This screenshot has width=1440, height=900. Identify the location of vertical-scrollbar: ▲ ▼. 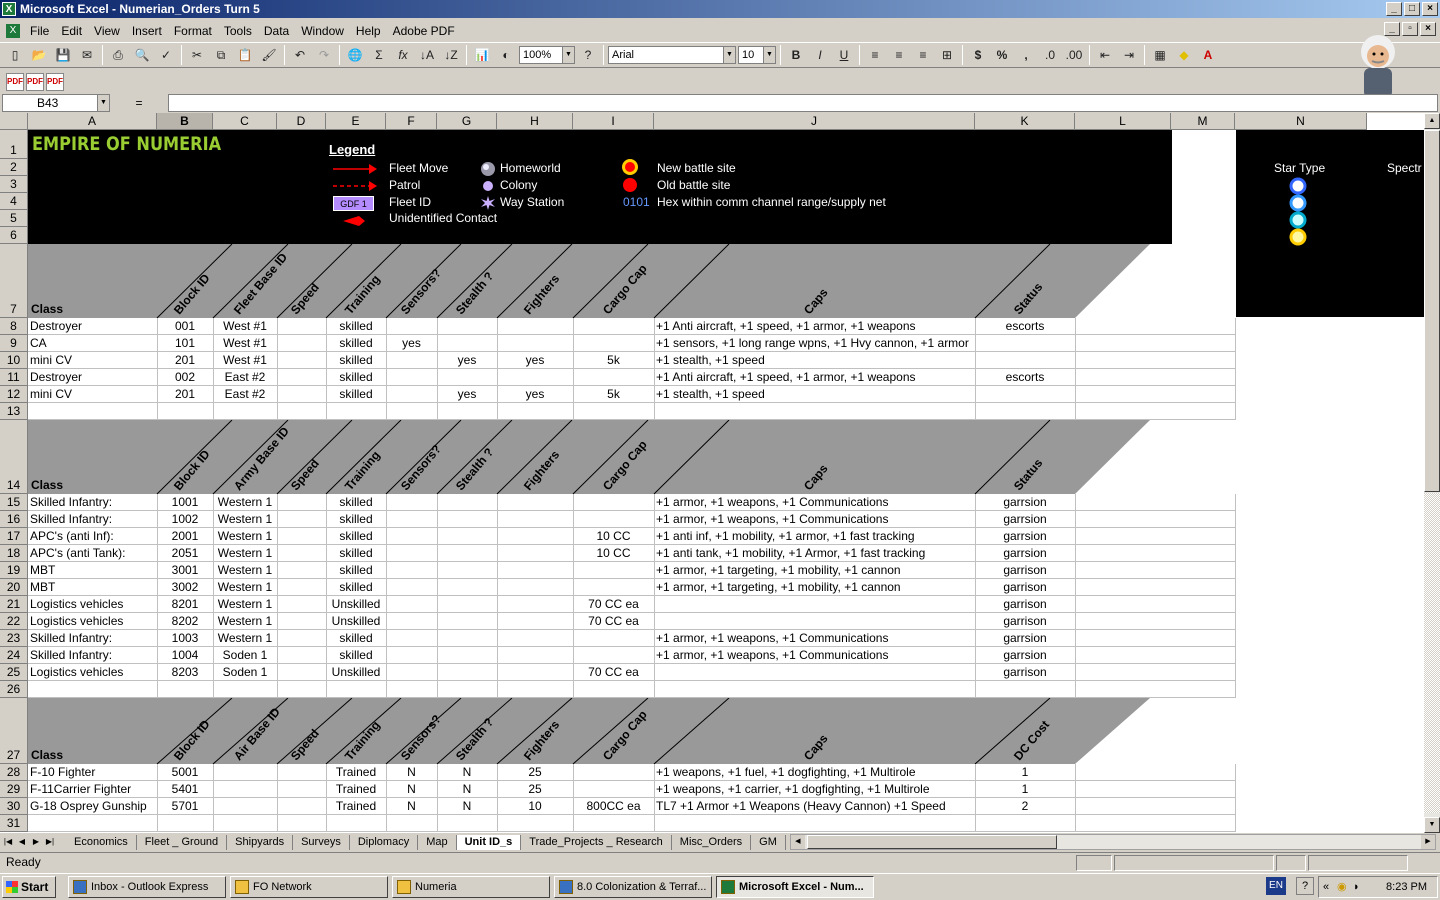
(1432, 473).